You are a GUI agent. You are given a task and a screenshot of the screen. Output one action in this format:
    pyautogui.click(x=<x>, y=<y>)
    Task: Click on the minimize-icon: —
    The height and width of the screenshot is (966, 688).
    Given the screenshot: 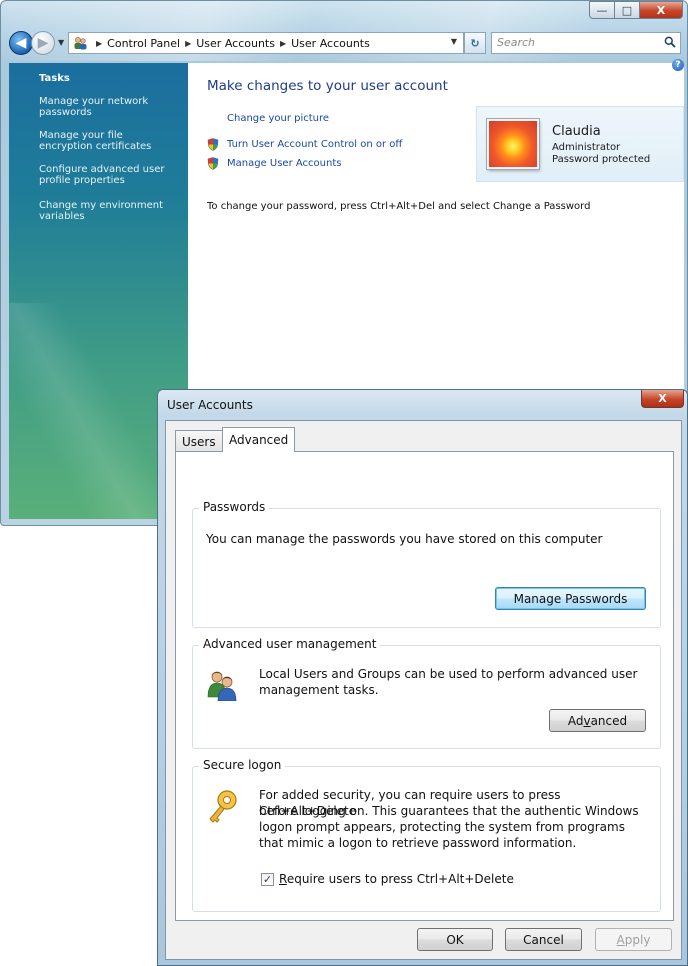 What is the action you would take?
    pyautogui.click(x=602, y=10)
    